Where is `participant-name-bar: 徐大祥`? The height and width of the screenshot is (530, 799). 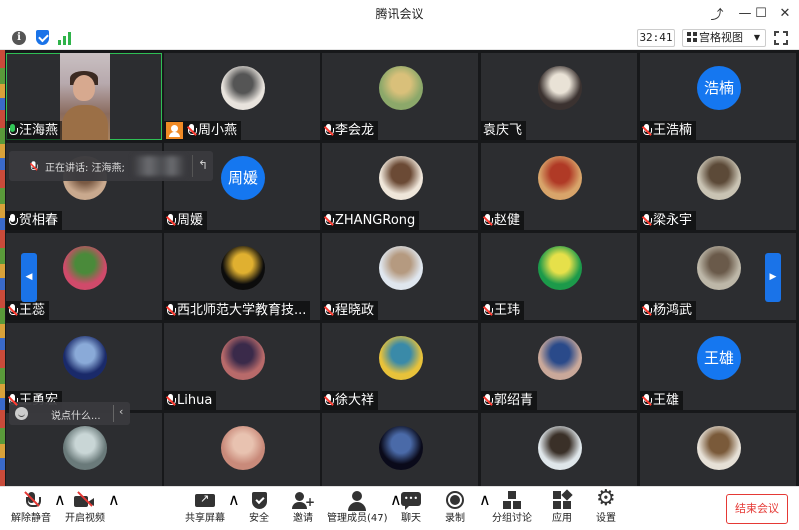 participant-name-bar: 徐大祥 is located at coordinates (350, 400).